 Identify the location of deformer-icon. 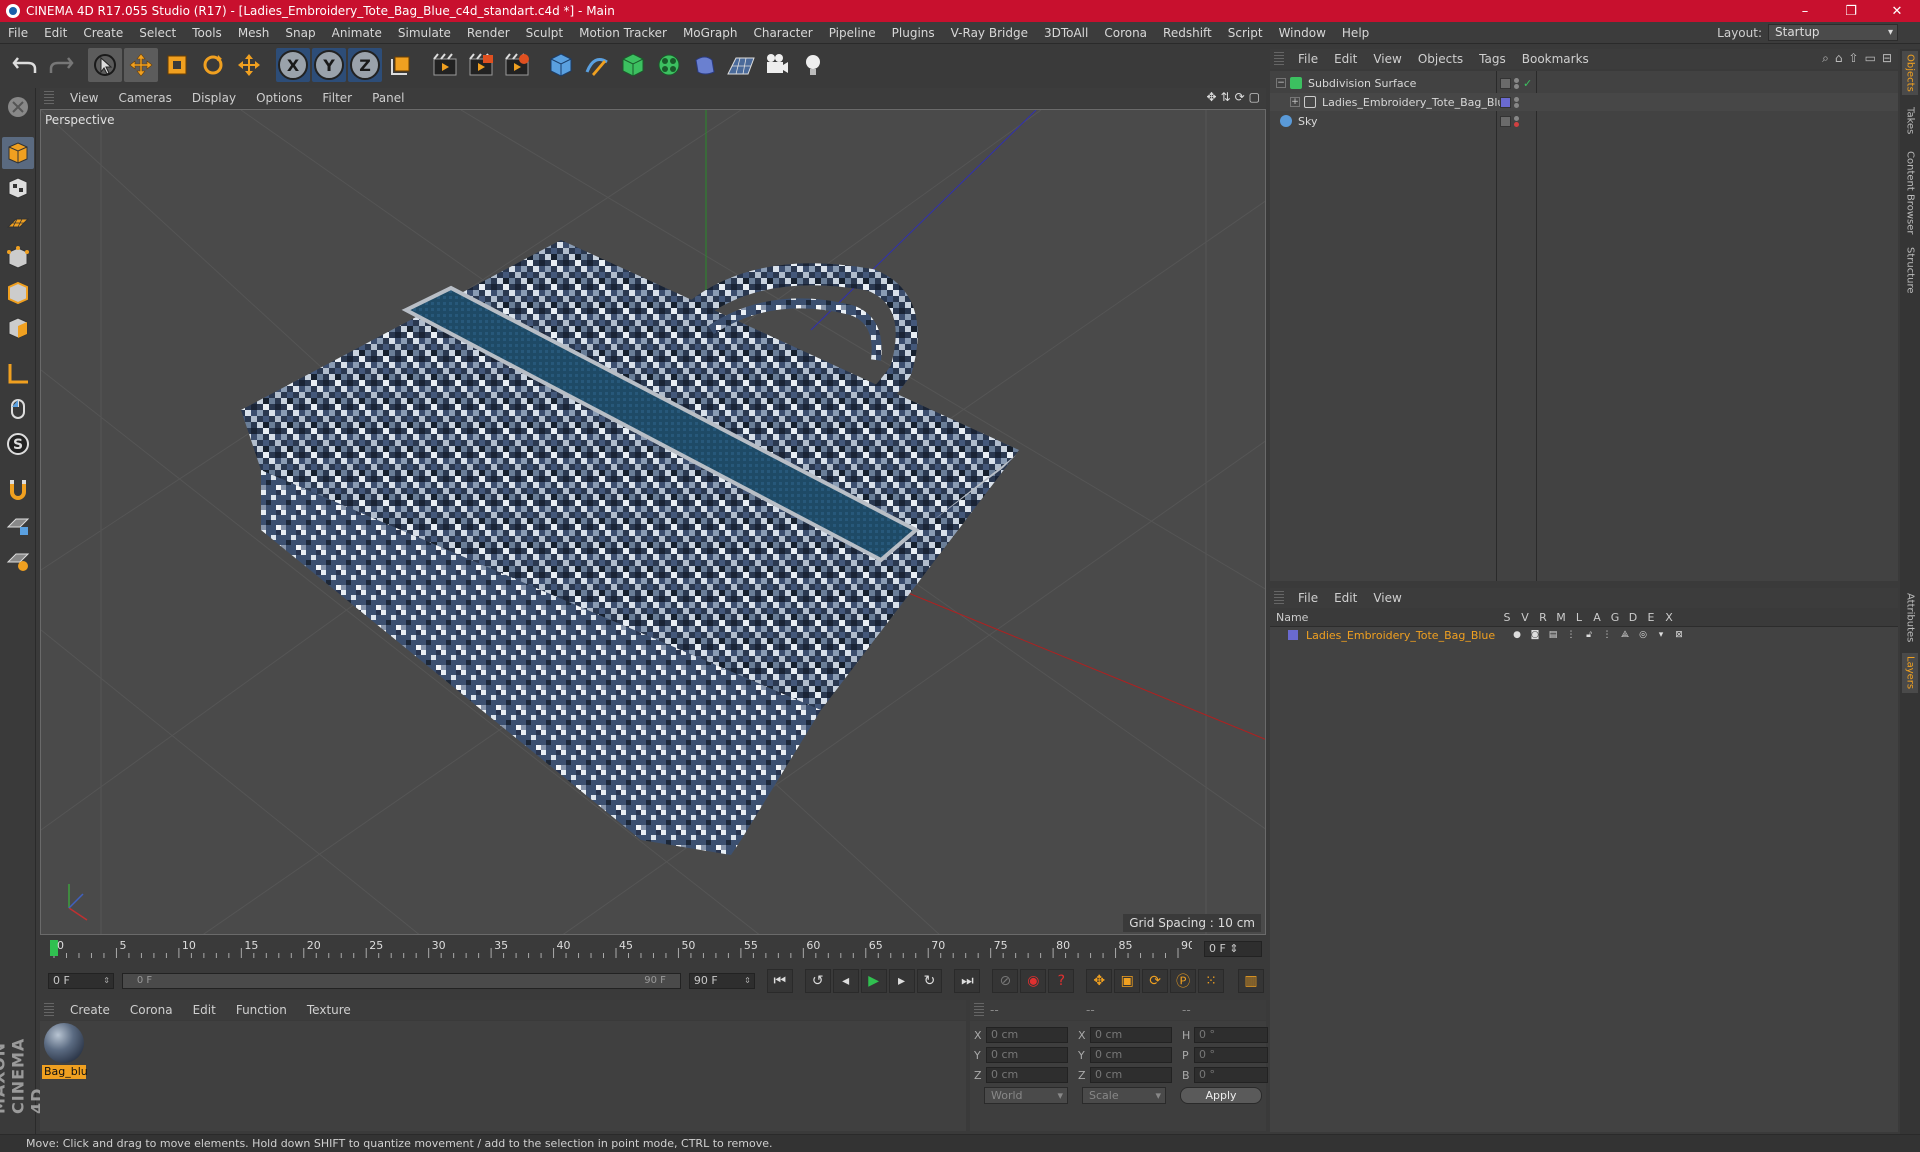
(705, 65).